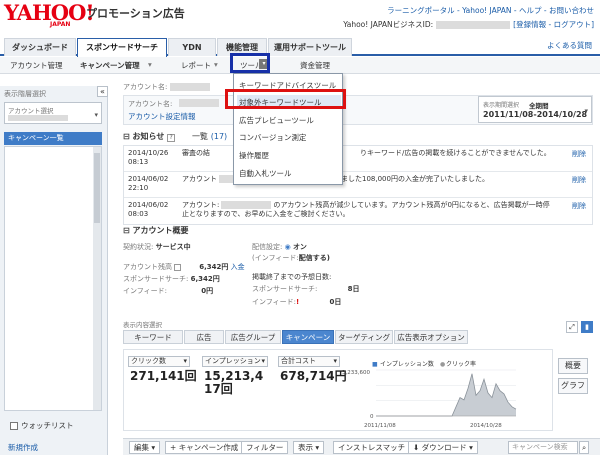 The width and height of the screenshot is (600, 455). What do you see at coordinates (177, 267) in the screenshot?
I see `info-icon` at bounding box center [177, 267].